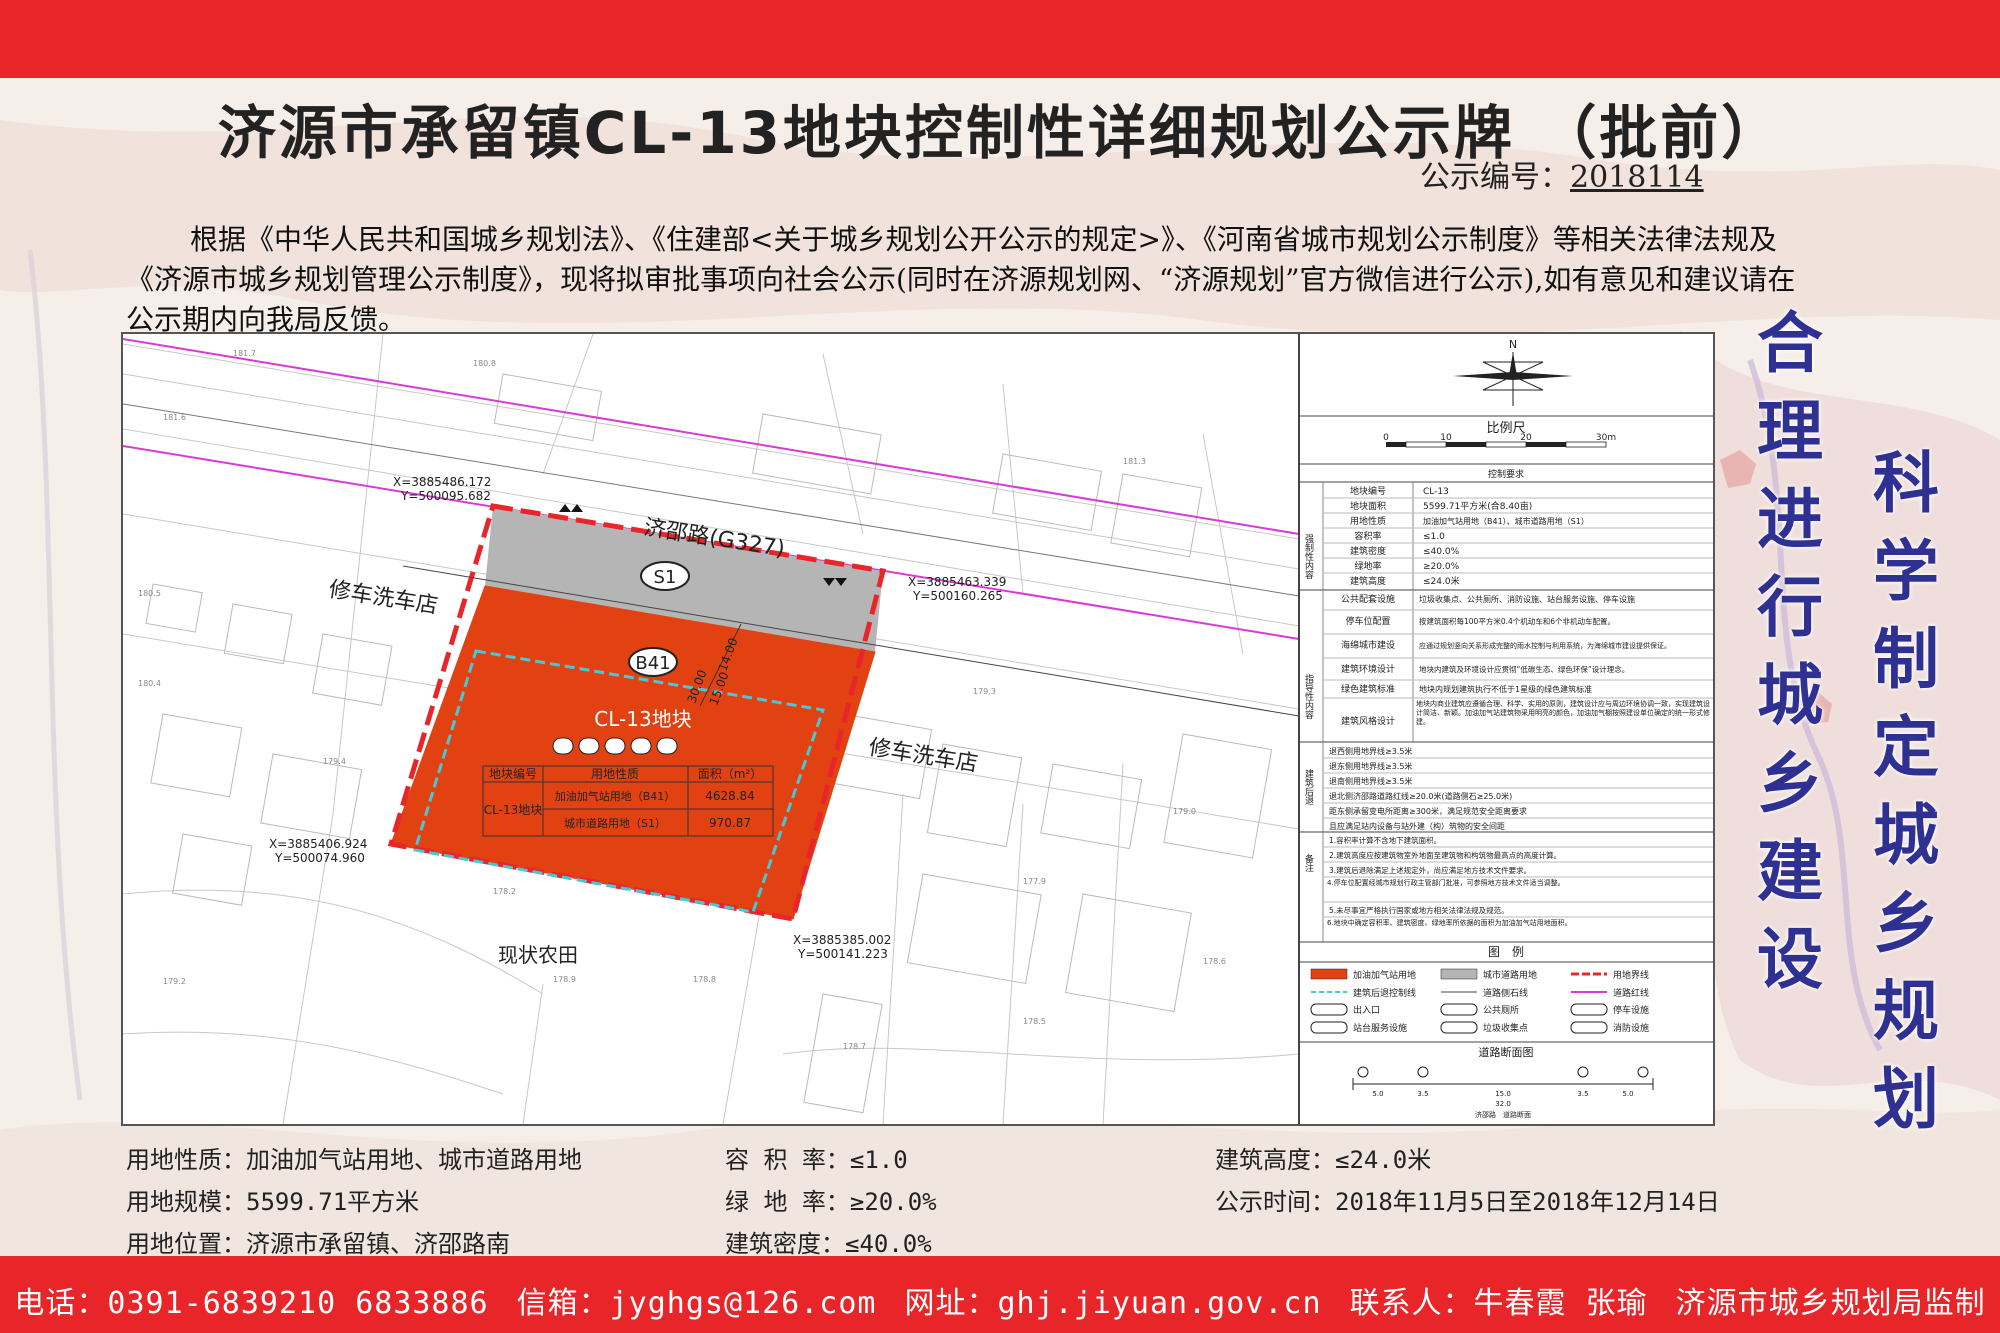  I want to click on guide-key: 建筑环境设计, so click(1368, 669).